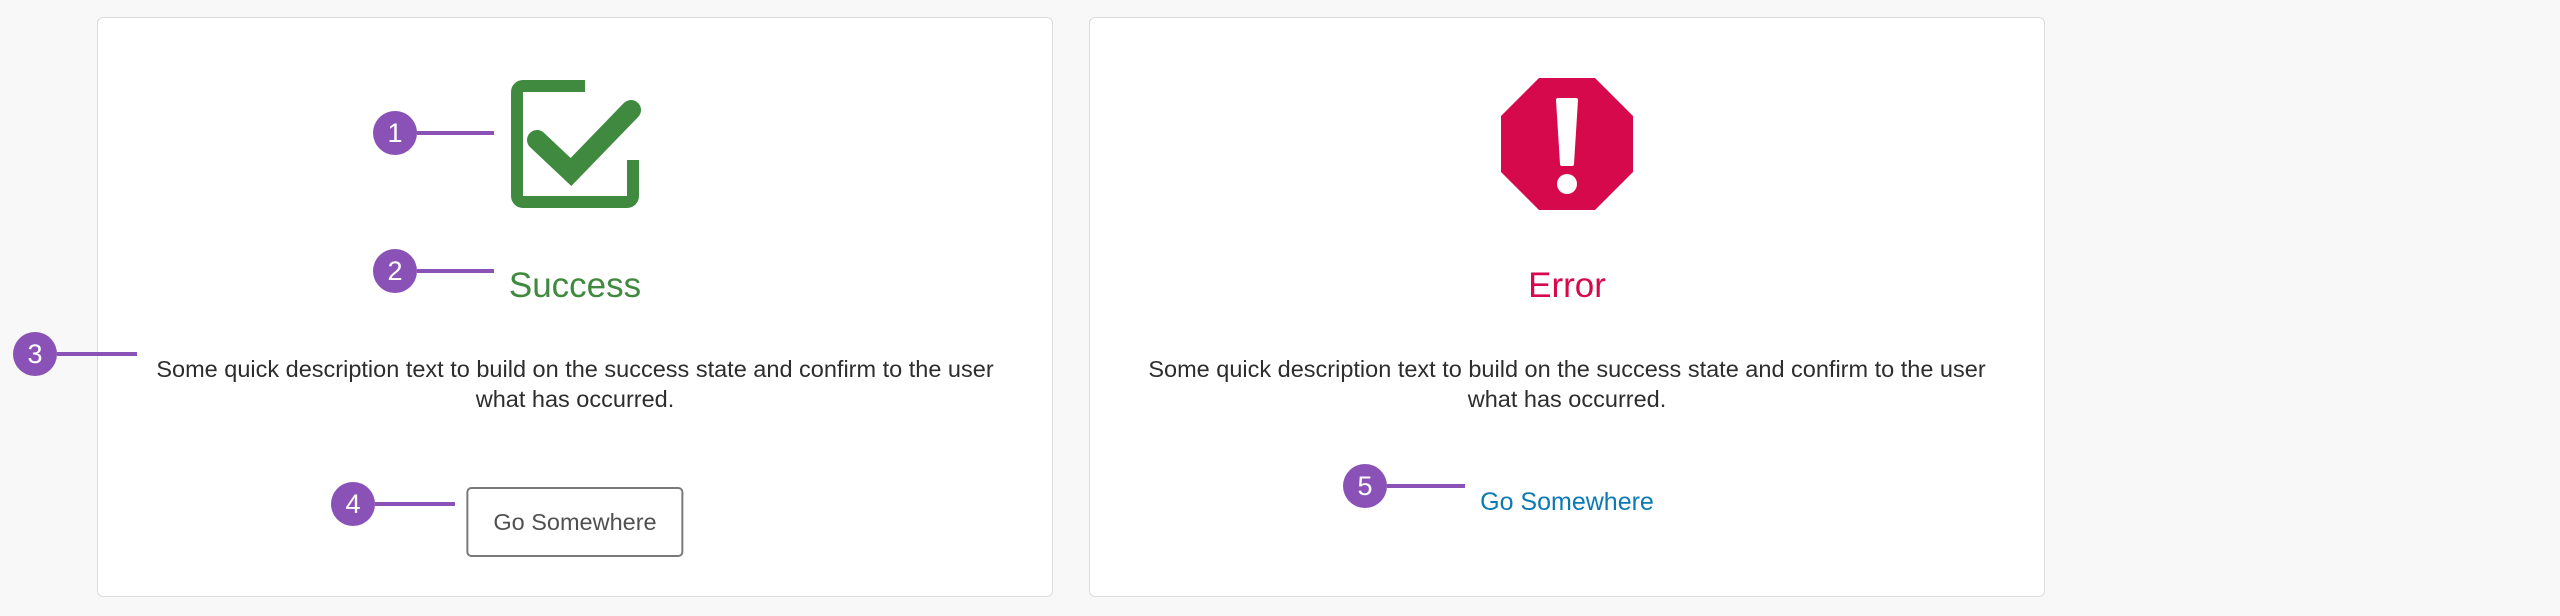 The width and height of the screenshot is (2560, 616). I want to click on go-somewhere-link: Go Somewhere, so click(1567, 502).